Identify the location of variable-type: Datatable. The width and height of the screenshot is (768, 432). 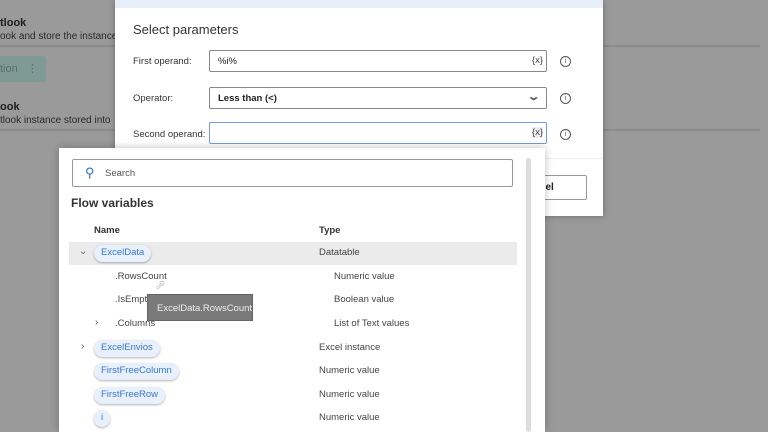
(339, 252).